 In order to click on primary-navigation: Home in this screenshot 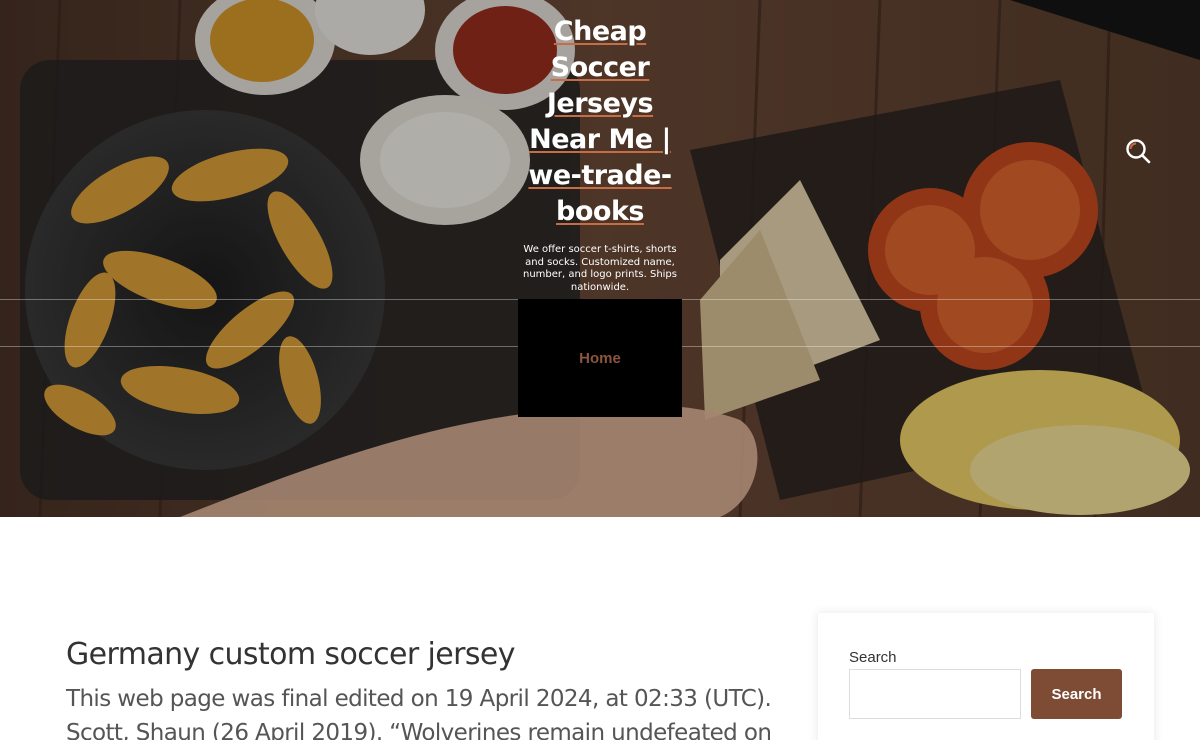, I will do `click(600, 358)`.